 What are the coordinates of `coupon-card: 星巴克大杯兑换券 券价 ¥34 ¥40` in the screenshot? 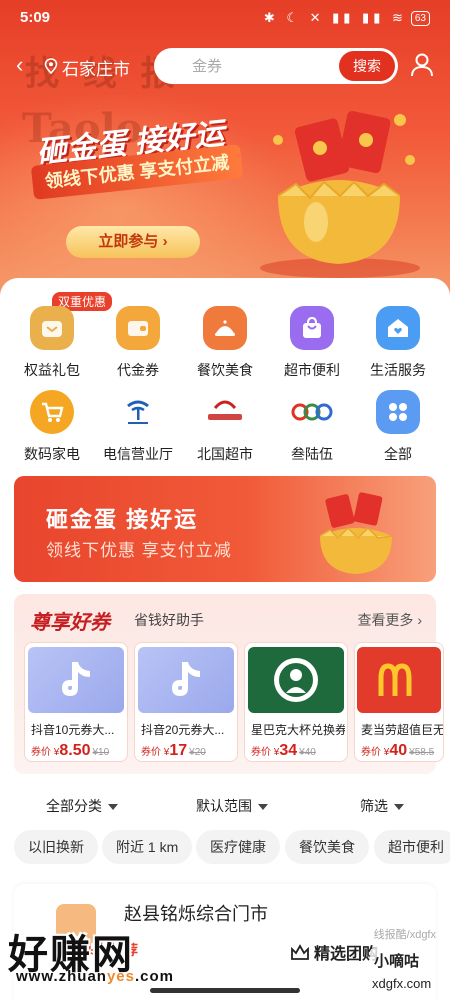 It's located at (296, 702).